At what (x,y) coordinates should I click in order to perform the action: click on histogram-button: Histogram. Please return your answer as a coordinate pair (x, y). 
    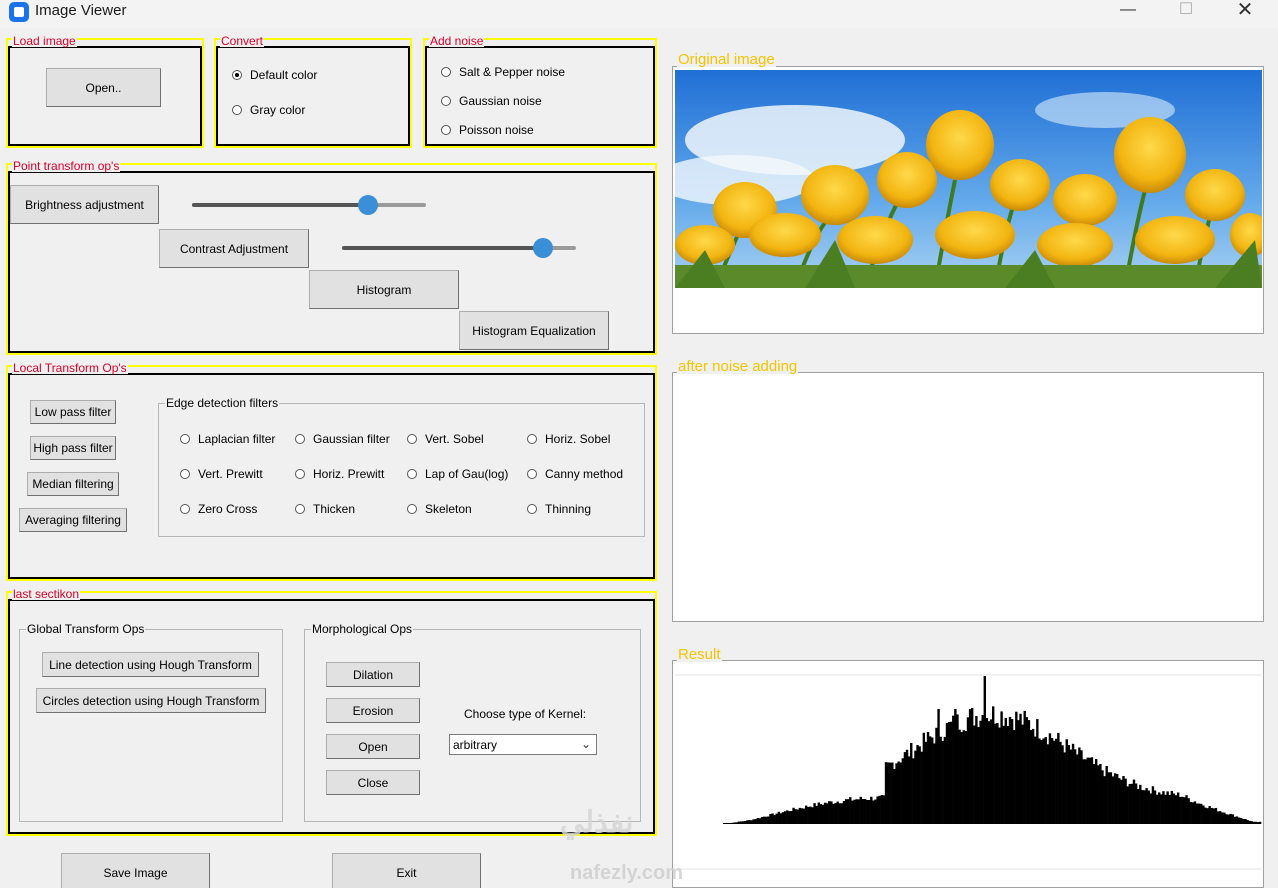
    Looking at the image, I should click on (384, 289).